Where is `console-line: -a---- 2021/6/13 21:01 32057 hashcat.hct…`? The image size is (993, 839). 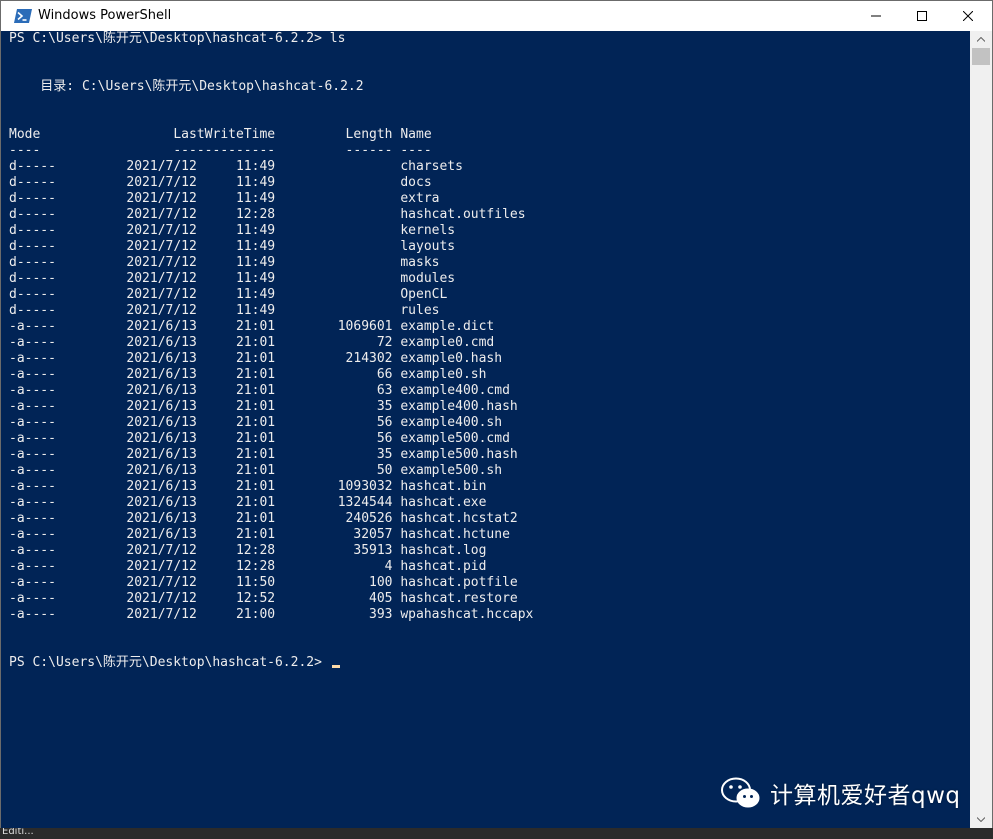
console-line: -a---- 2021/6/13 21:01 32057 hashcat.hct… is located at coordinates (259, 534).